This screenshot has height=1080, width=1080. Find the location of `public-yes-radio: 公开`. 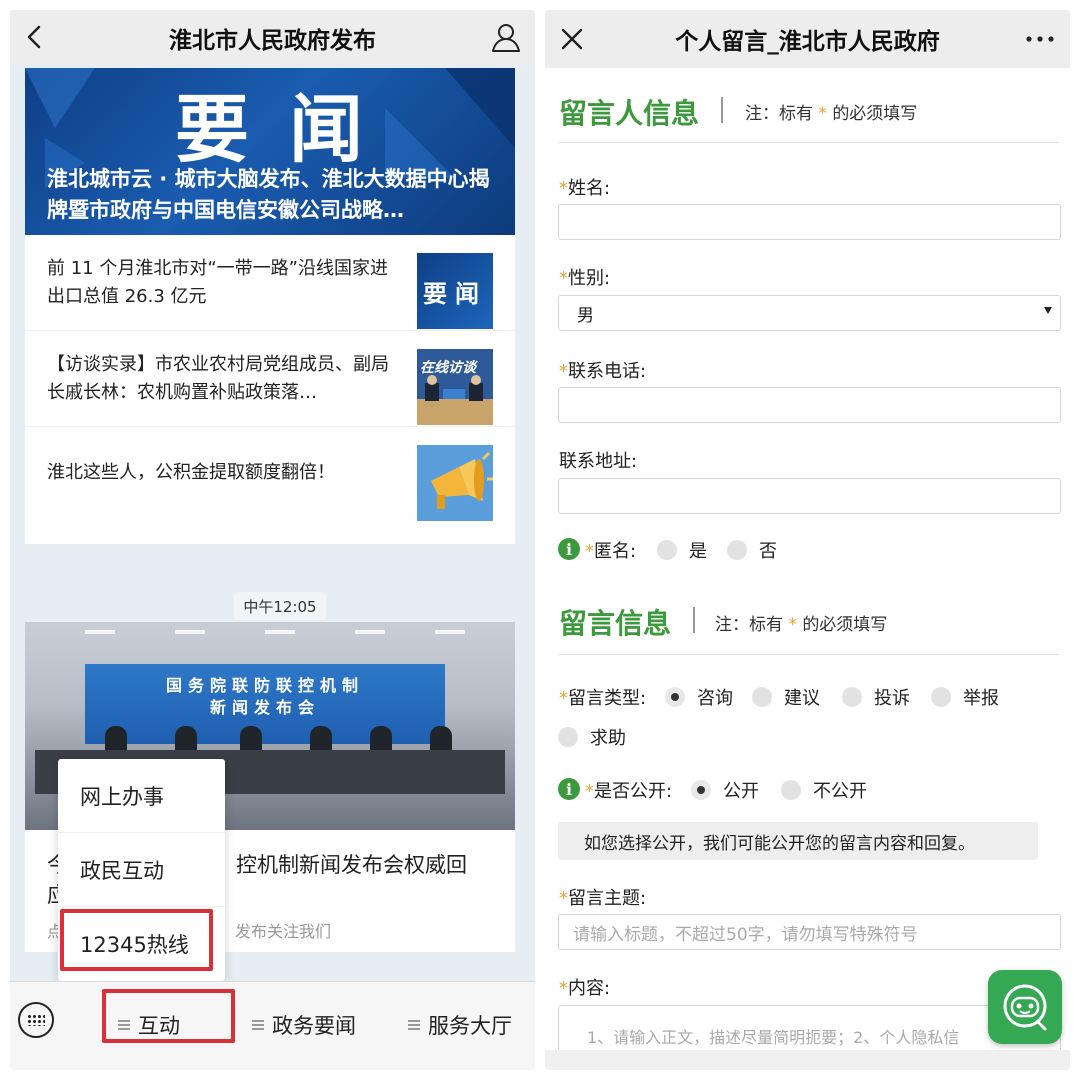

public-yes-radio: 公开 is located at coordinates (725, 790).